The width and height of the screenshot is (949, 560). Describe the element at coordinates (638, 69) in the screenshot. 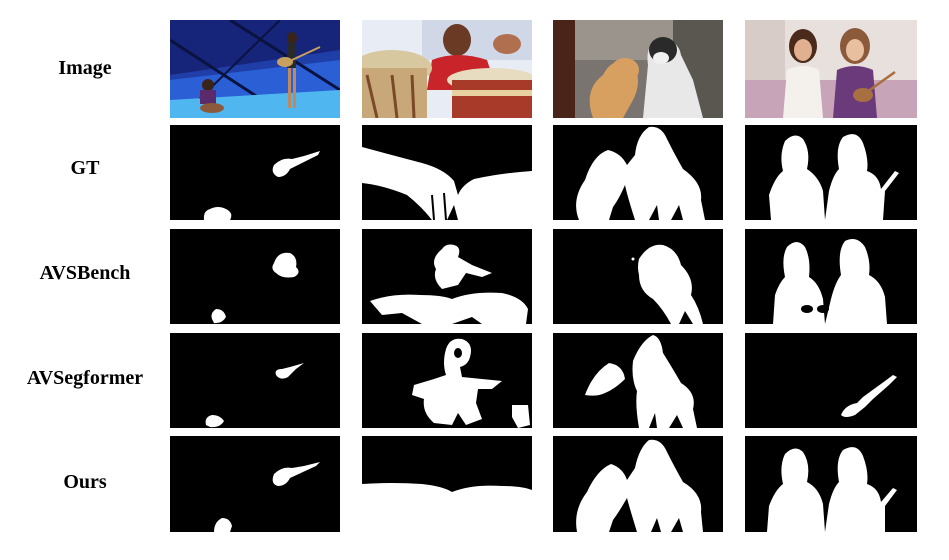

I see `image-two-cats` at that location.